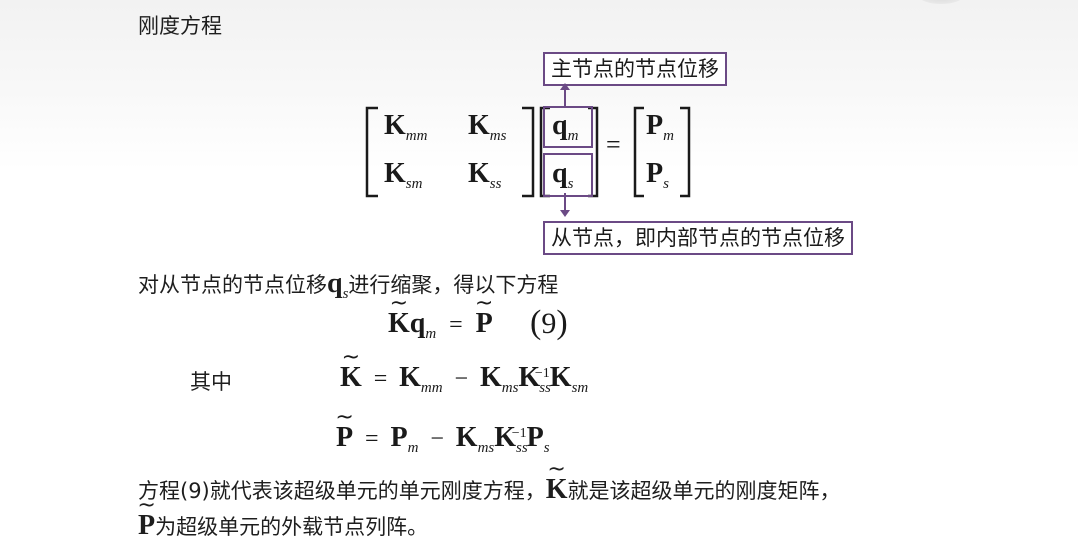 The height and width of the screenshot is (552, 1078). I want to click on p-tilde-definition: P = Pm − KmsKss−1Ps, so click(443, 438).